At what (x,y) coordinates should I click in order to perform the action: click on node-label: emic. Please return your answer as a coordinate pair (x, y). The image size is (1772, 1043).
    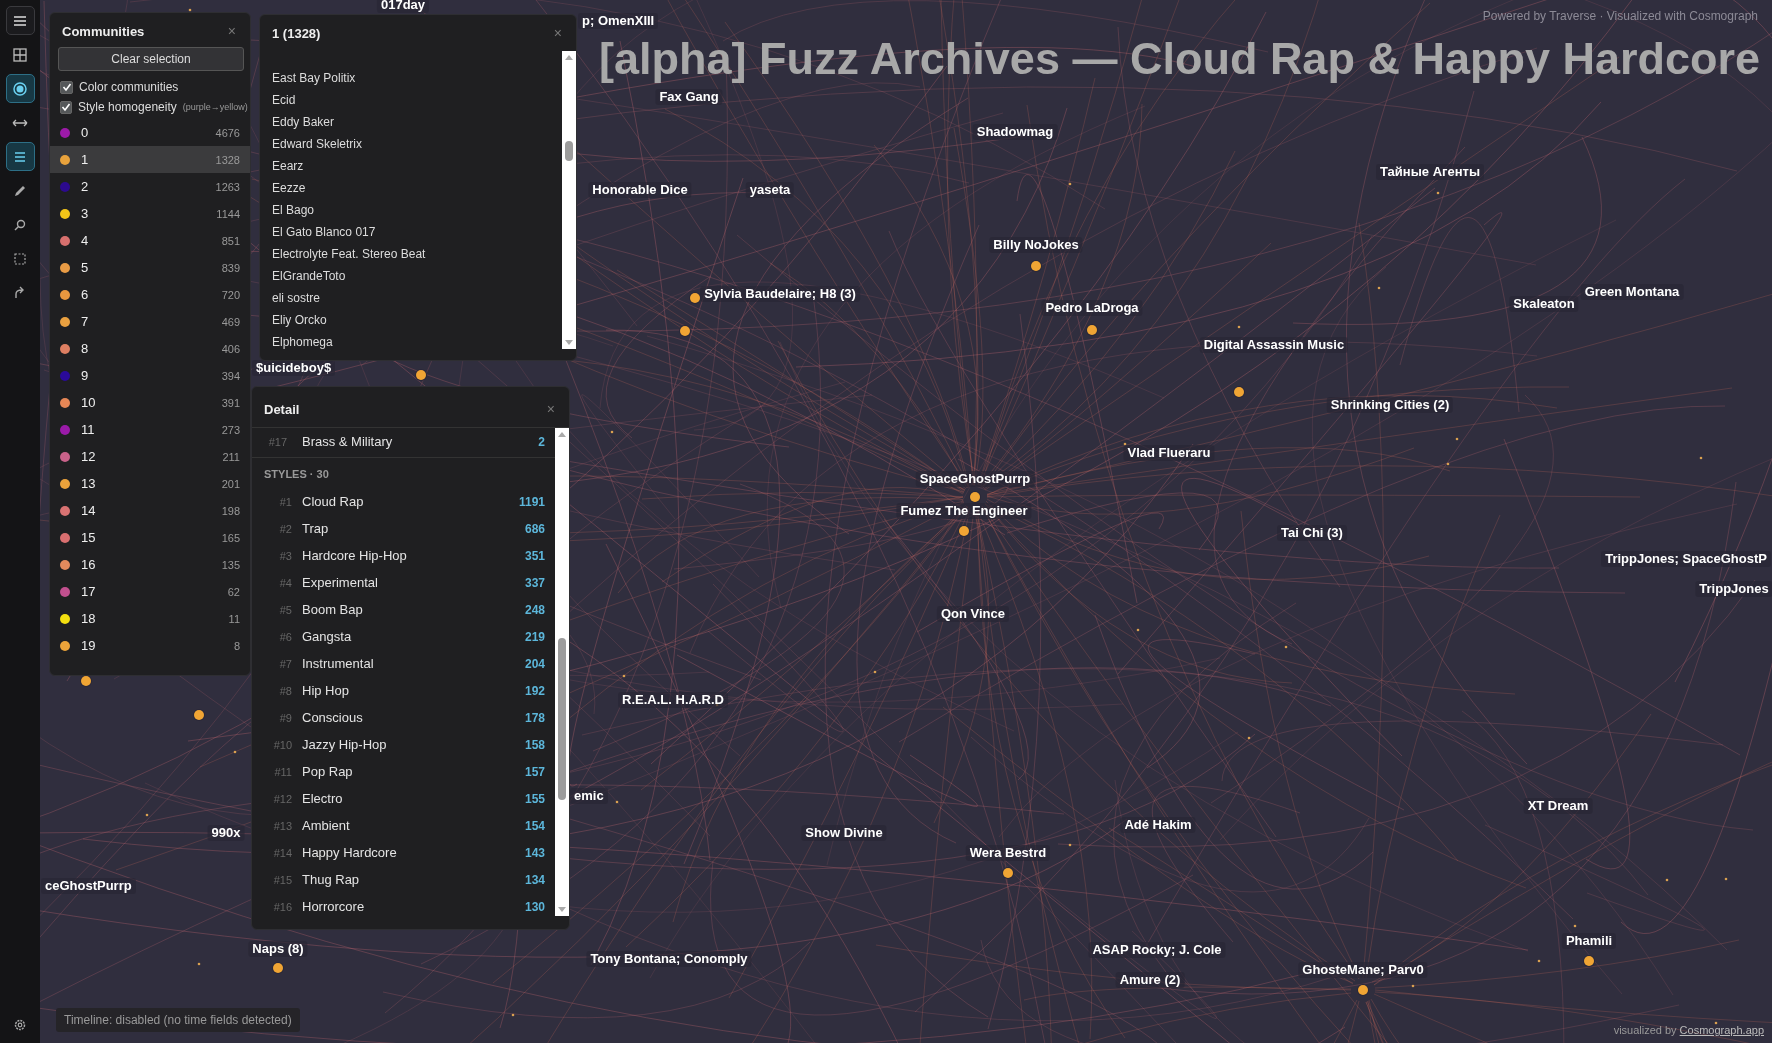
    Looking at the image, I should click on (589, 796).